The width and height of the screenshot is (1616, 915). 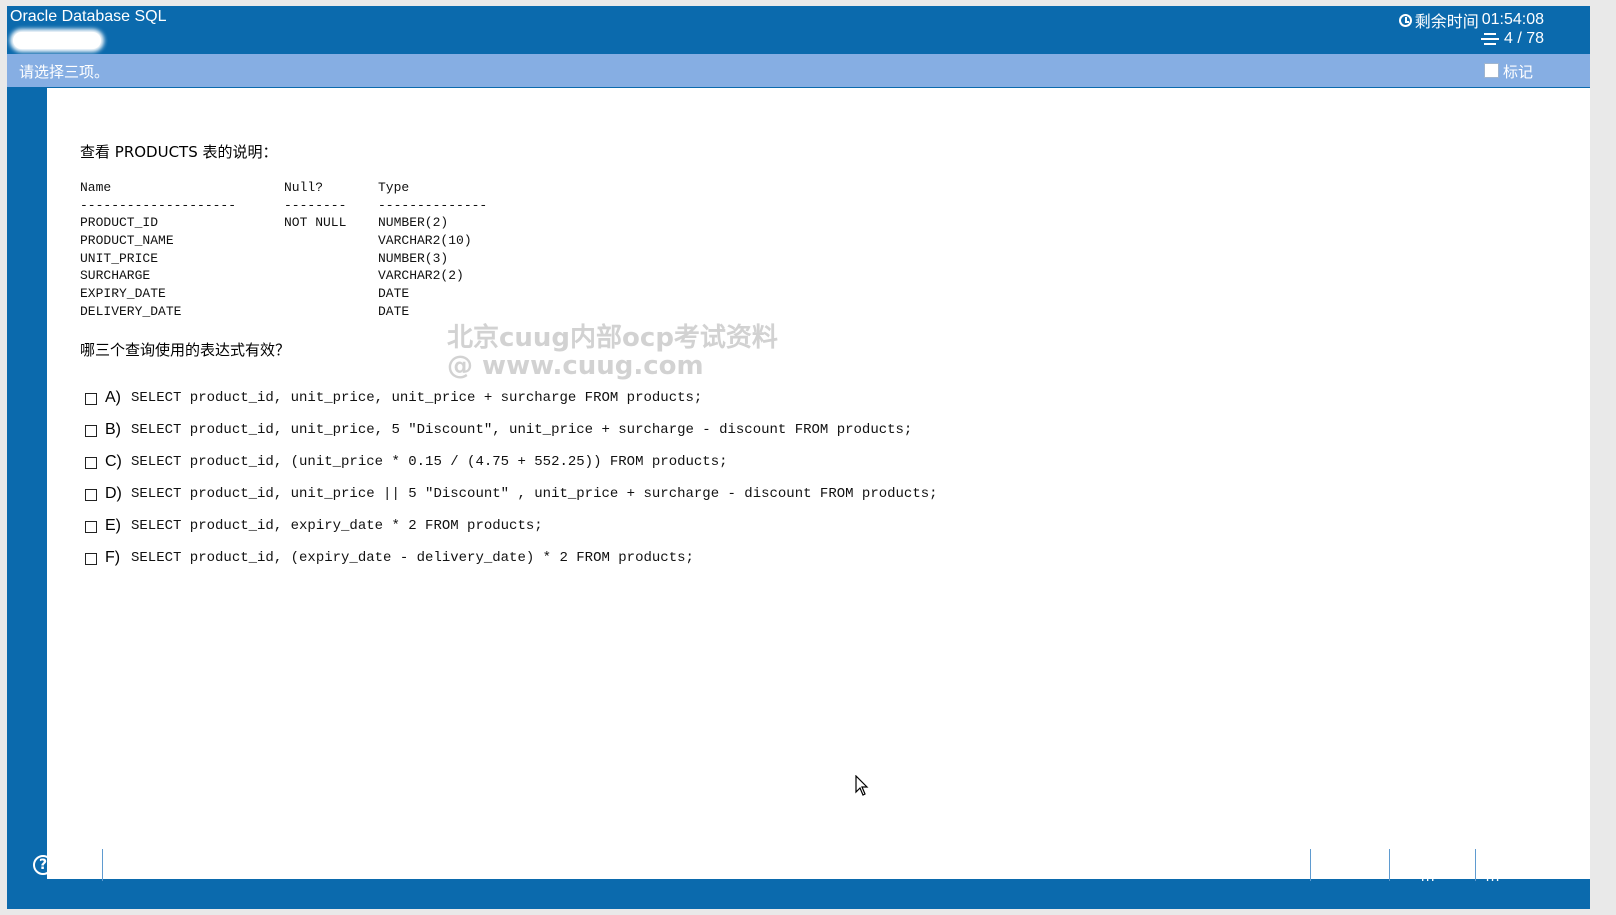 I want to click on previous-button: ← 上一页, so click(x=1432, y=867).